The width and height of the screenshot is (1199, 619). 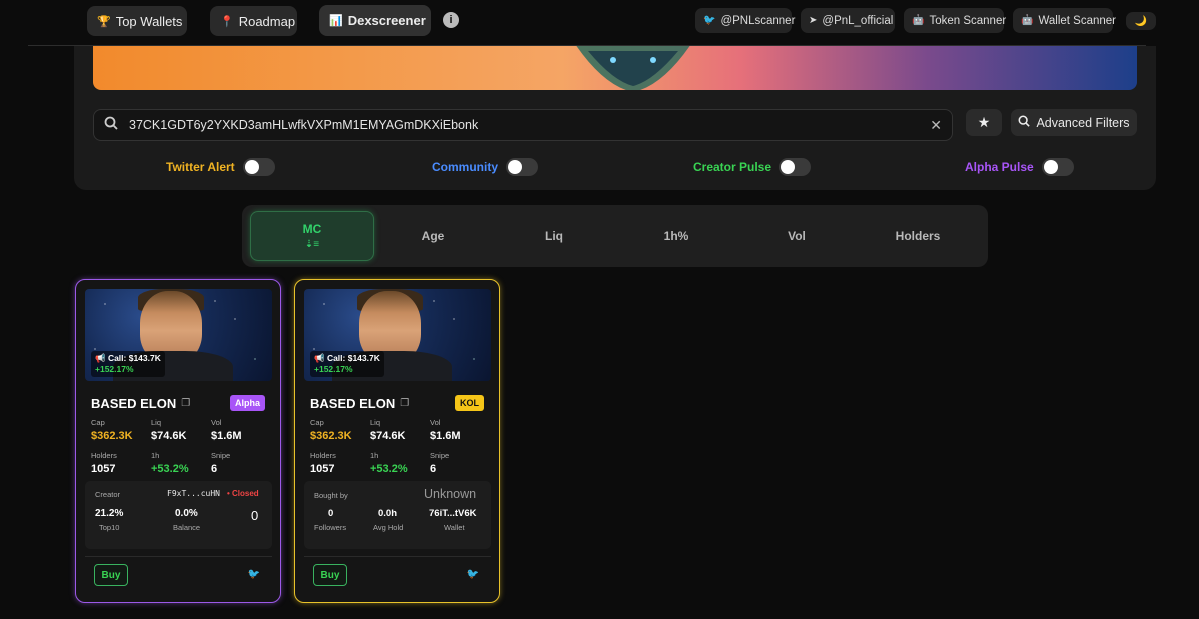 I want to click on favorites-button: ★, so click(x=984, y=122).